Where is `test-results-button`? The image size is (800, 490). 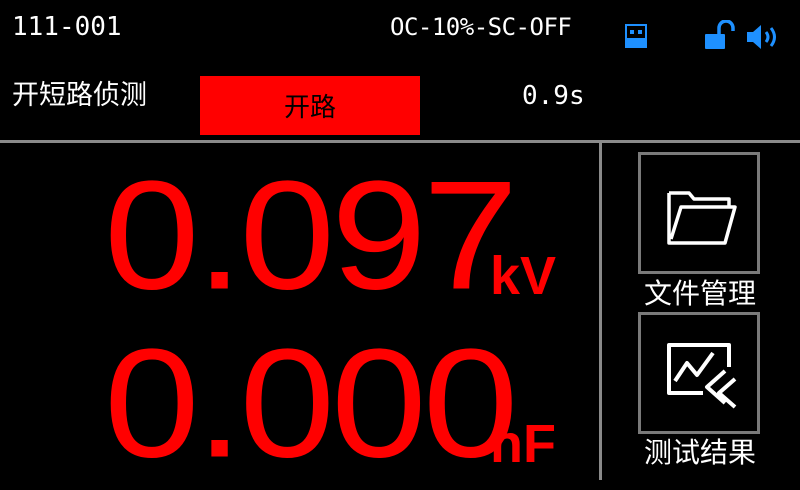 test-results-button is located at coordinates (699, 373).